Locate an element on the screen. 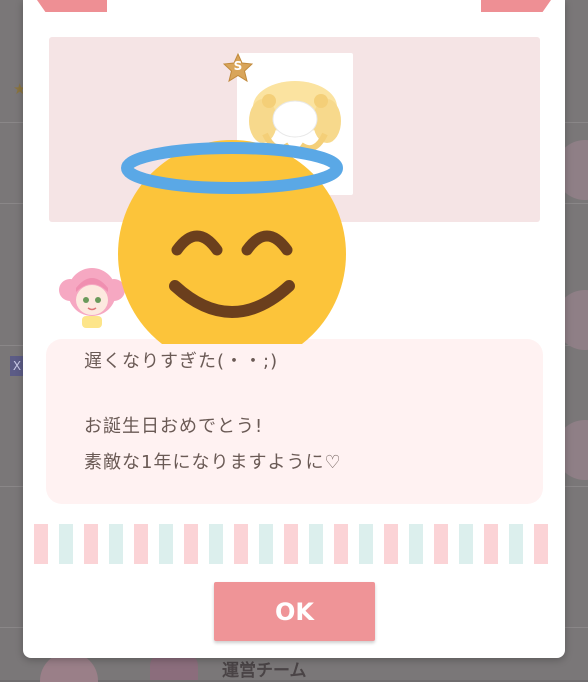  striped-divider is located at coordinates (294, 544).